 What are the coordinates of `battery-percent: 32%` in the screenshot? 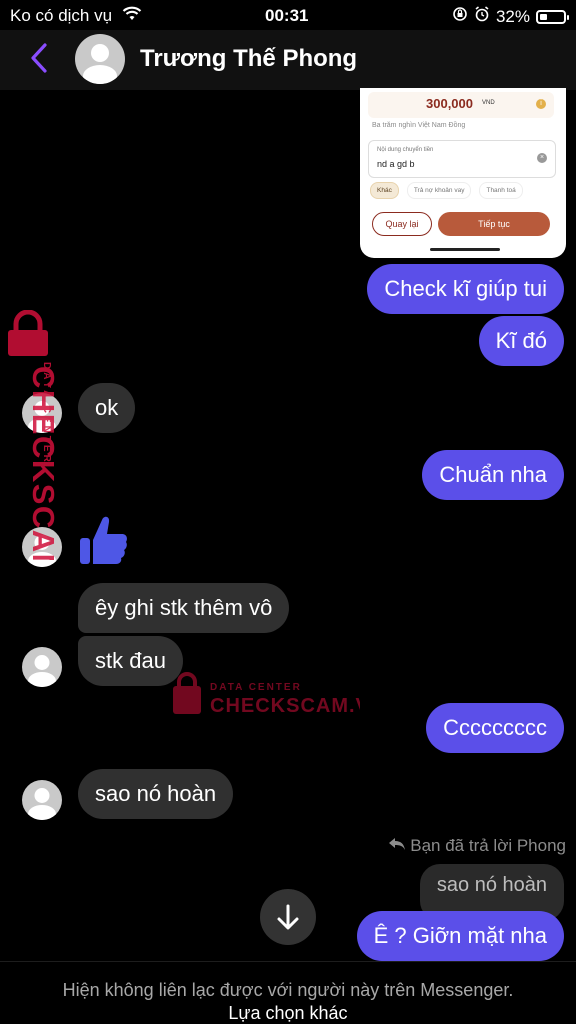 It's located at (512, 16).